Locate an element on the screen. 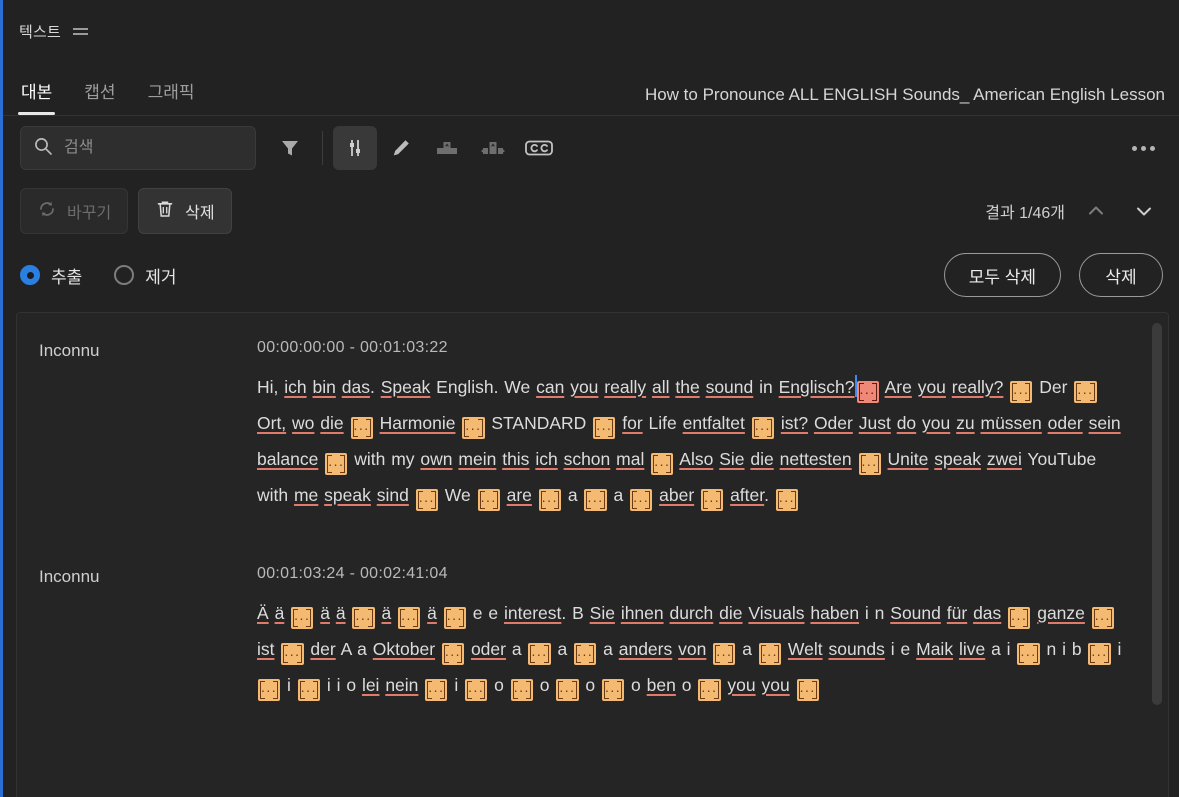 The image size is (1179, 797). spellcheck-word: this is located at coordinates (515, 459).